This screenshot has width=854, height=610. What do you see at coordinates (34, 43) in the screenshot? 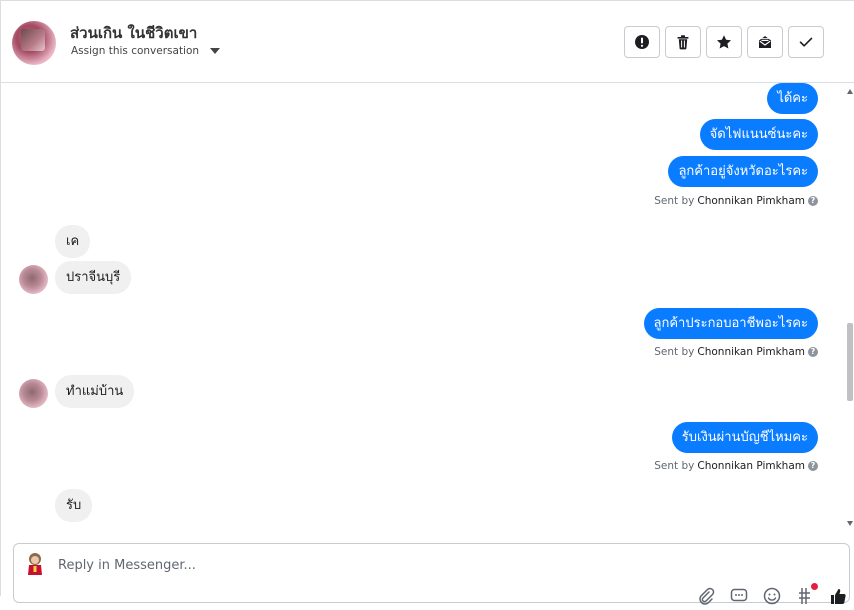
I see `contact-avatar` at bounding box center [34, 43].